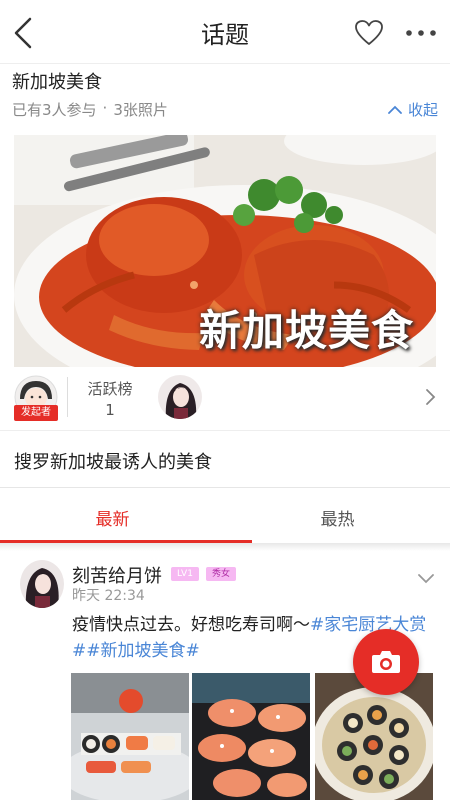 The height and width of the screenshot is (800, 450). Describe the element at coordinates (108, 596) in the screenshot. I see `post-timestamp: 昨天 22:34` at that location.